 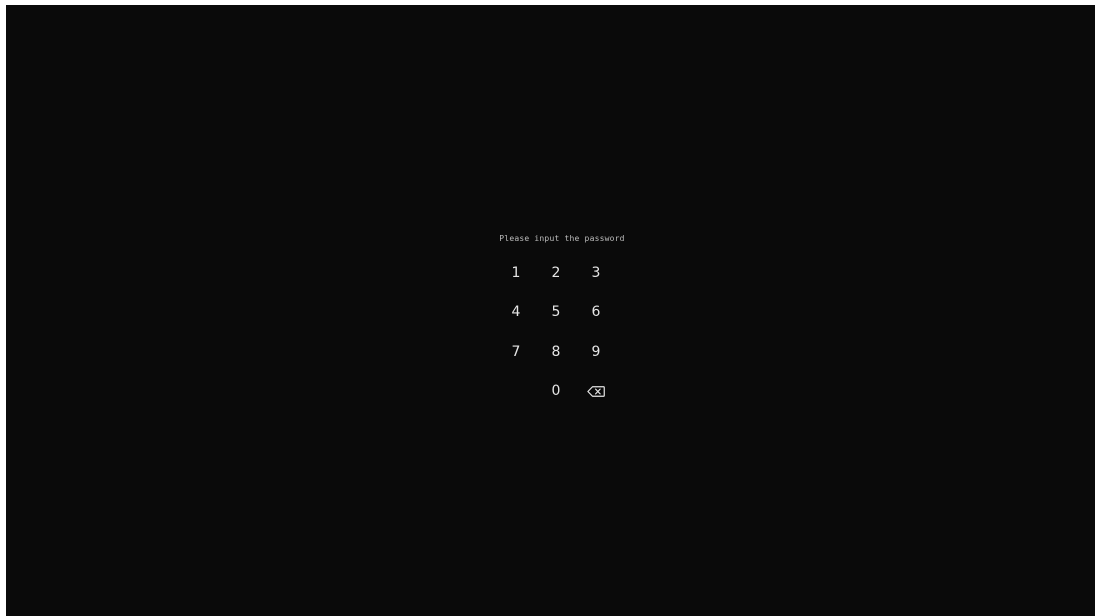 I want to click on backspace-button, so click(x=596, y=392).